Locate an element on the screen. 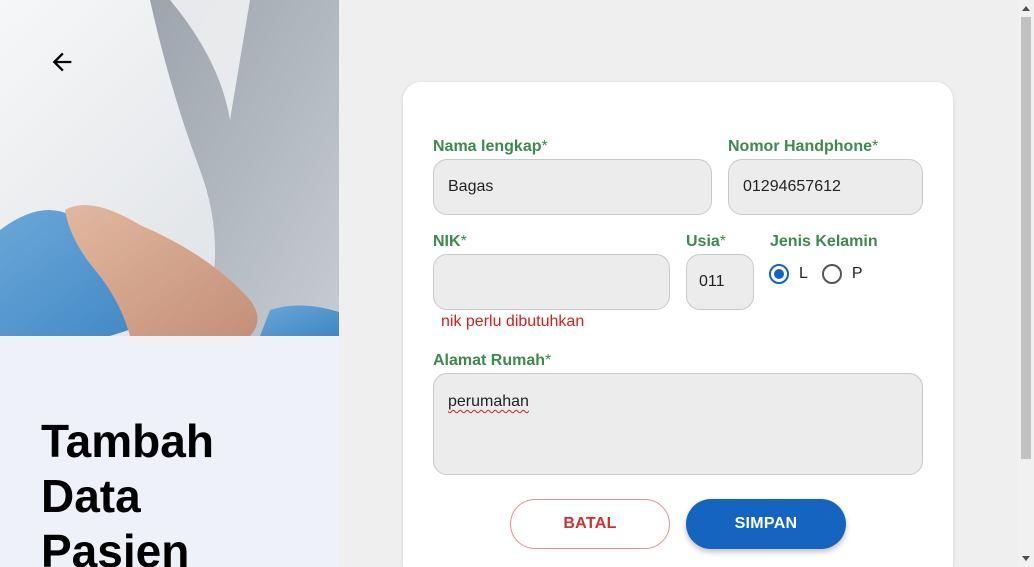 The height and width of the screenshot is (567, 1034). nik-required-mark: * is located at coordinates (463, 241).